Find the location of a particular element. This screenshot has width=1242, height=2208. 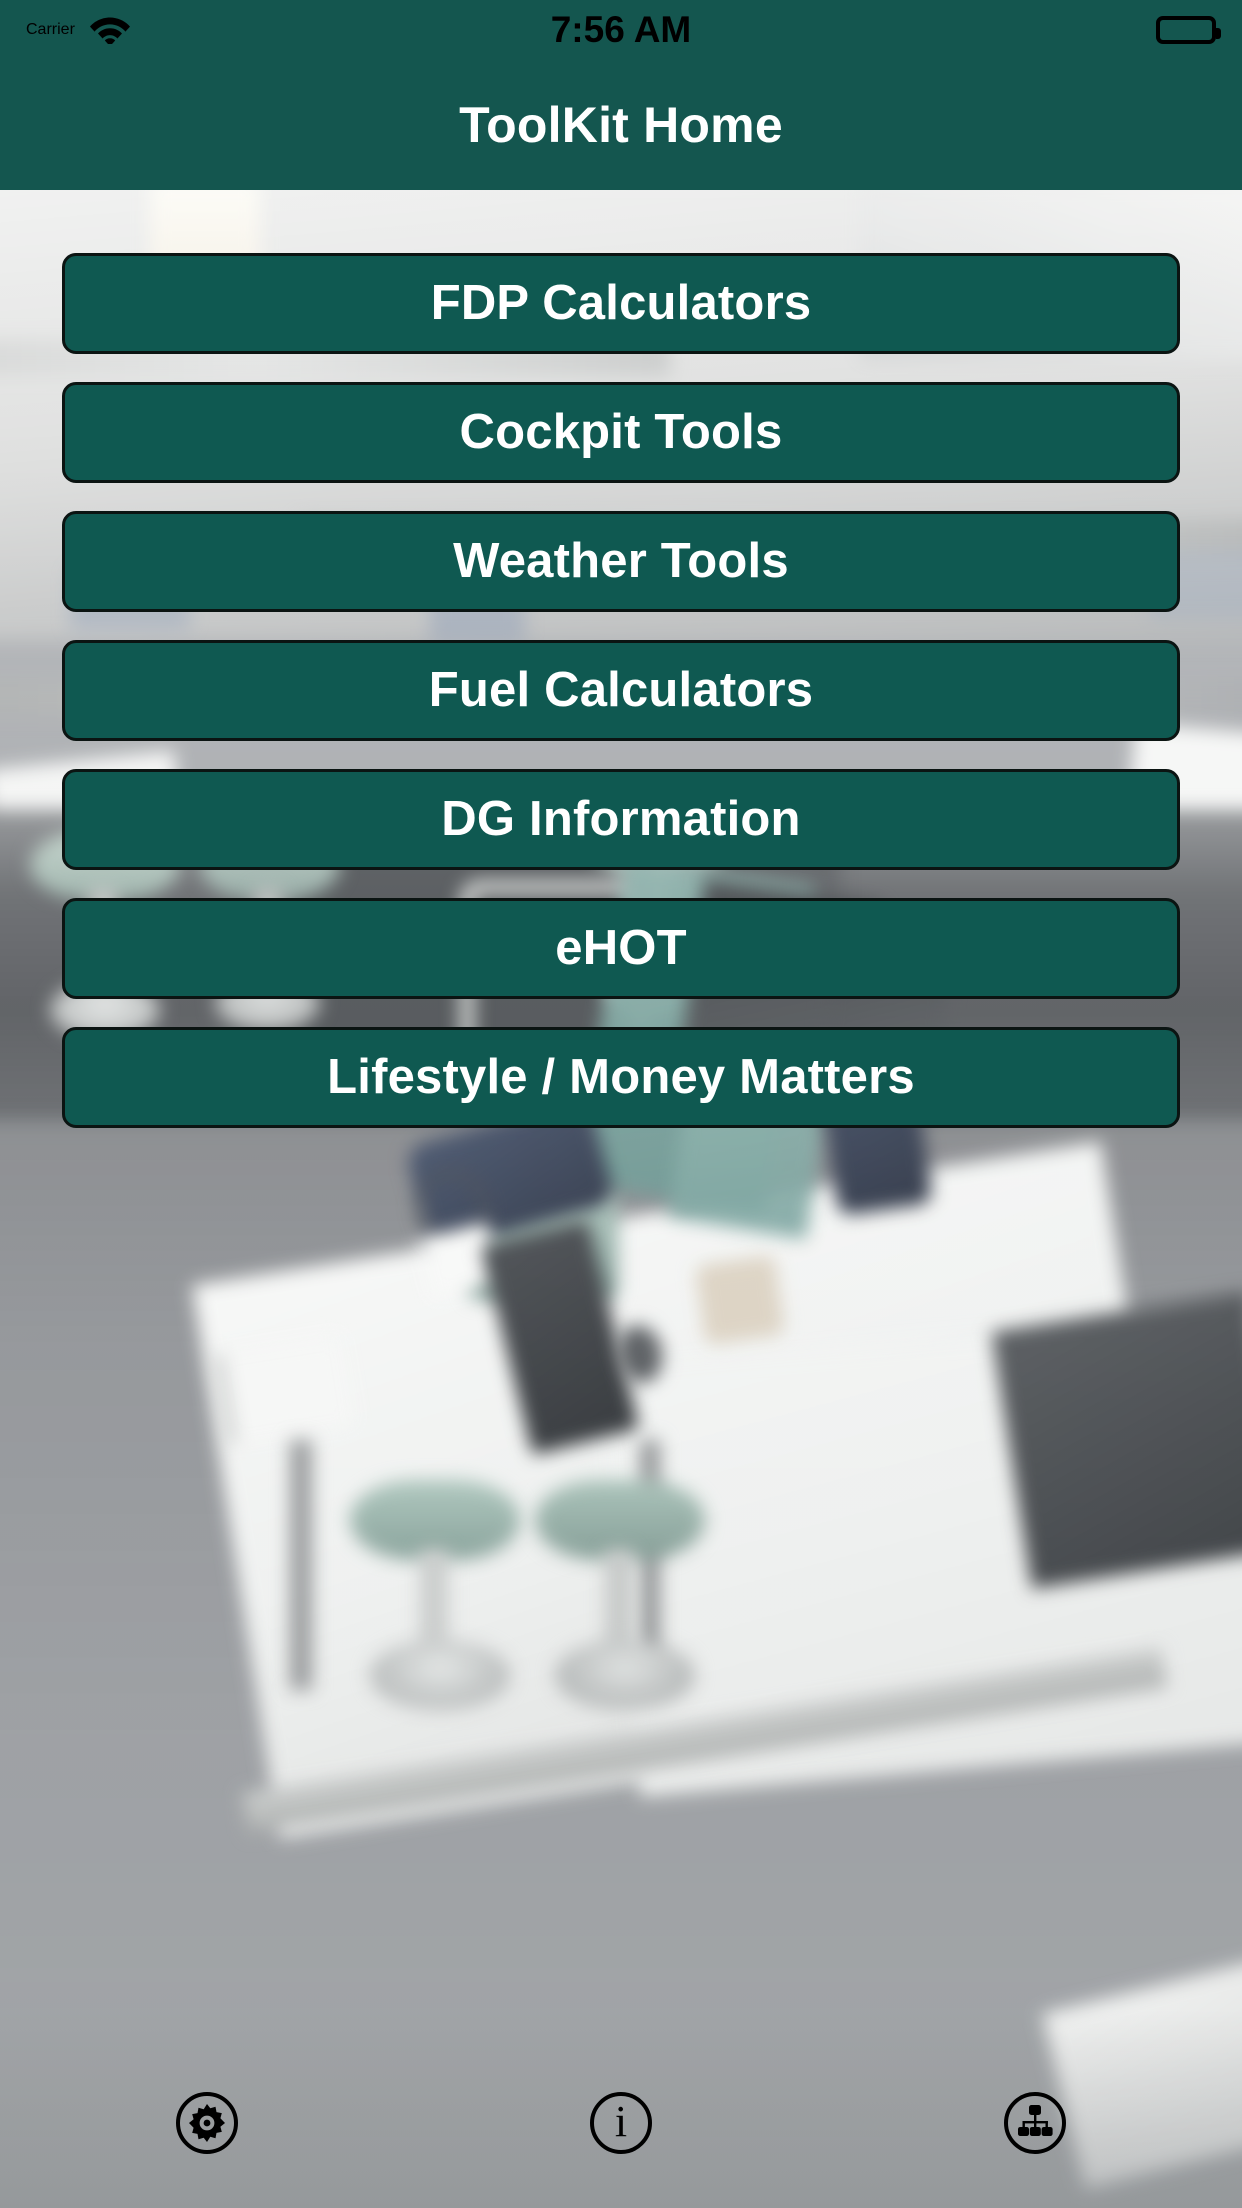

toolbar-slot-settings is located at coordinates (207, 2123).